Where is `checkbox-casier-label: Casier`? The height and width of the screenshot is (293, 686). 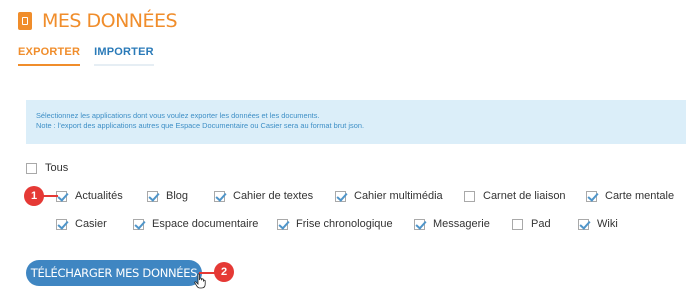
checkbox-casier-label: Casier is located at coordinates (91, 224).